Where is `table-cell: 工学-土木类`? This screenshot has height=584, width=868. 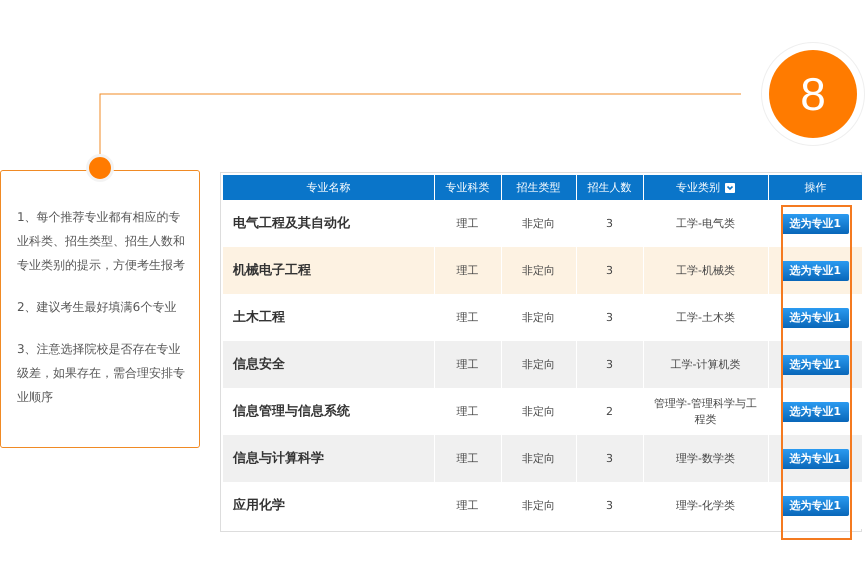 table-cell: 工学-土木类 is located at coordinates (705, 317).